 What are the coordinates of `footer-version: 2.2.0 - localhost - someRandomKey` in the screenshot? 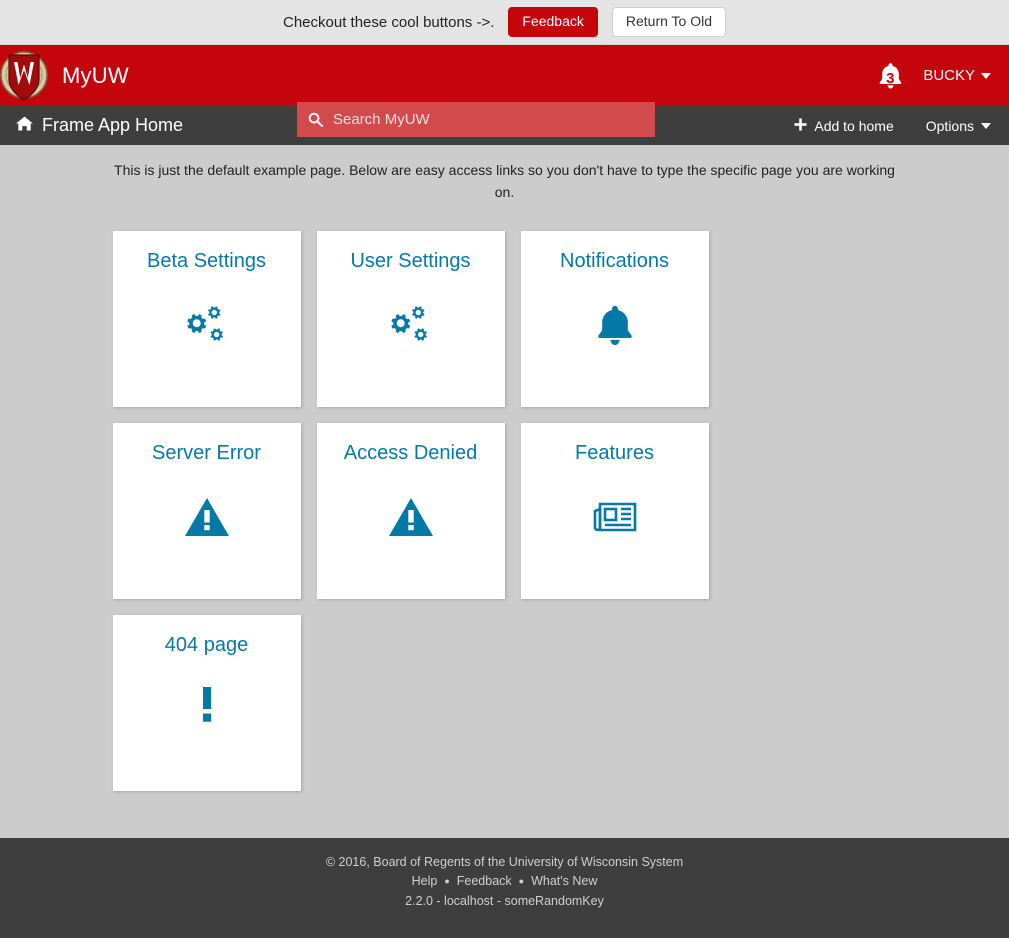 It's located at (504, 900).